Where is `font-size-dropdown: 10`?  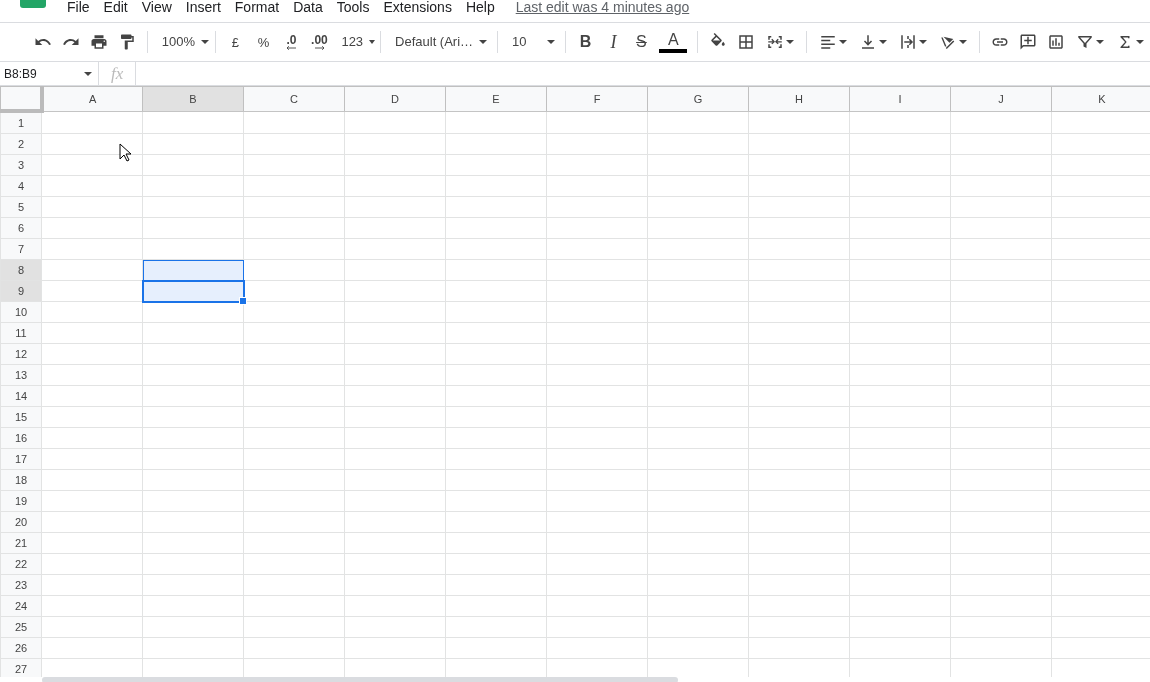 font-size-dropdown: 10 is located at coordinates (531, 42).